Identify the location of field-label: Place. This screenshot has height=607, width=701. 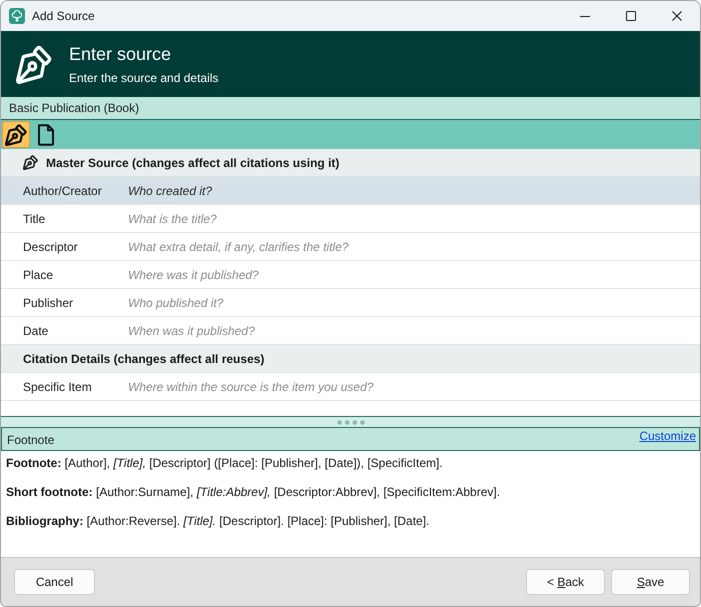
(38, 275).